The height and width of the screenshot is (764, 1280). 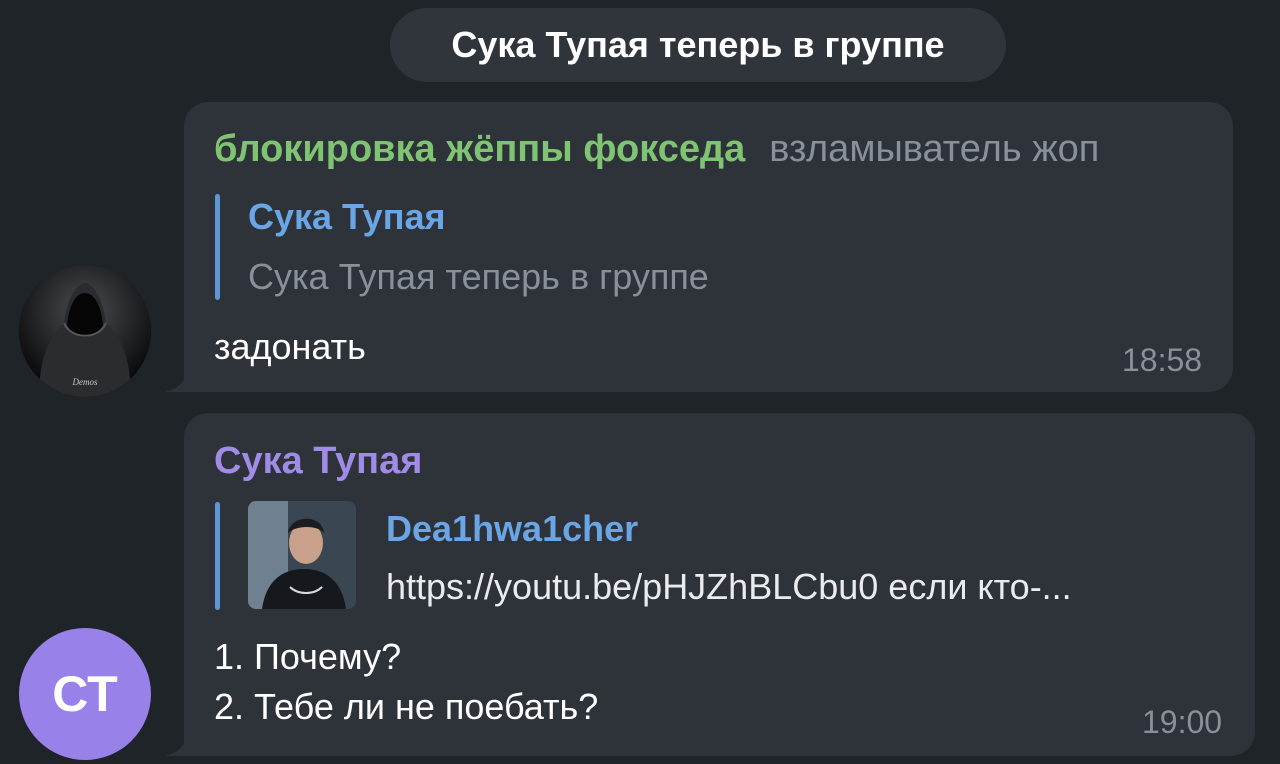 What do you see at coordinates (85, 694) in the screenshot?
I see `user-avatar-initials: СТ` at bounding box center [85, 694].